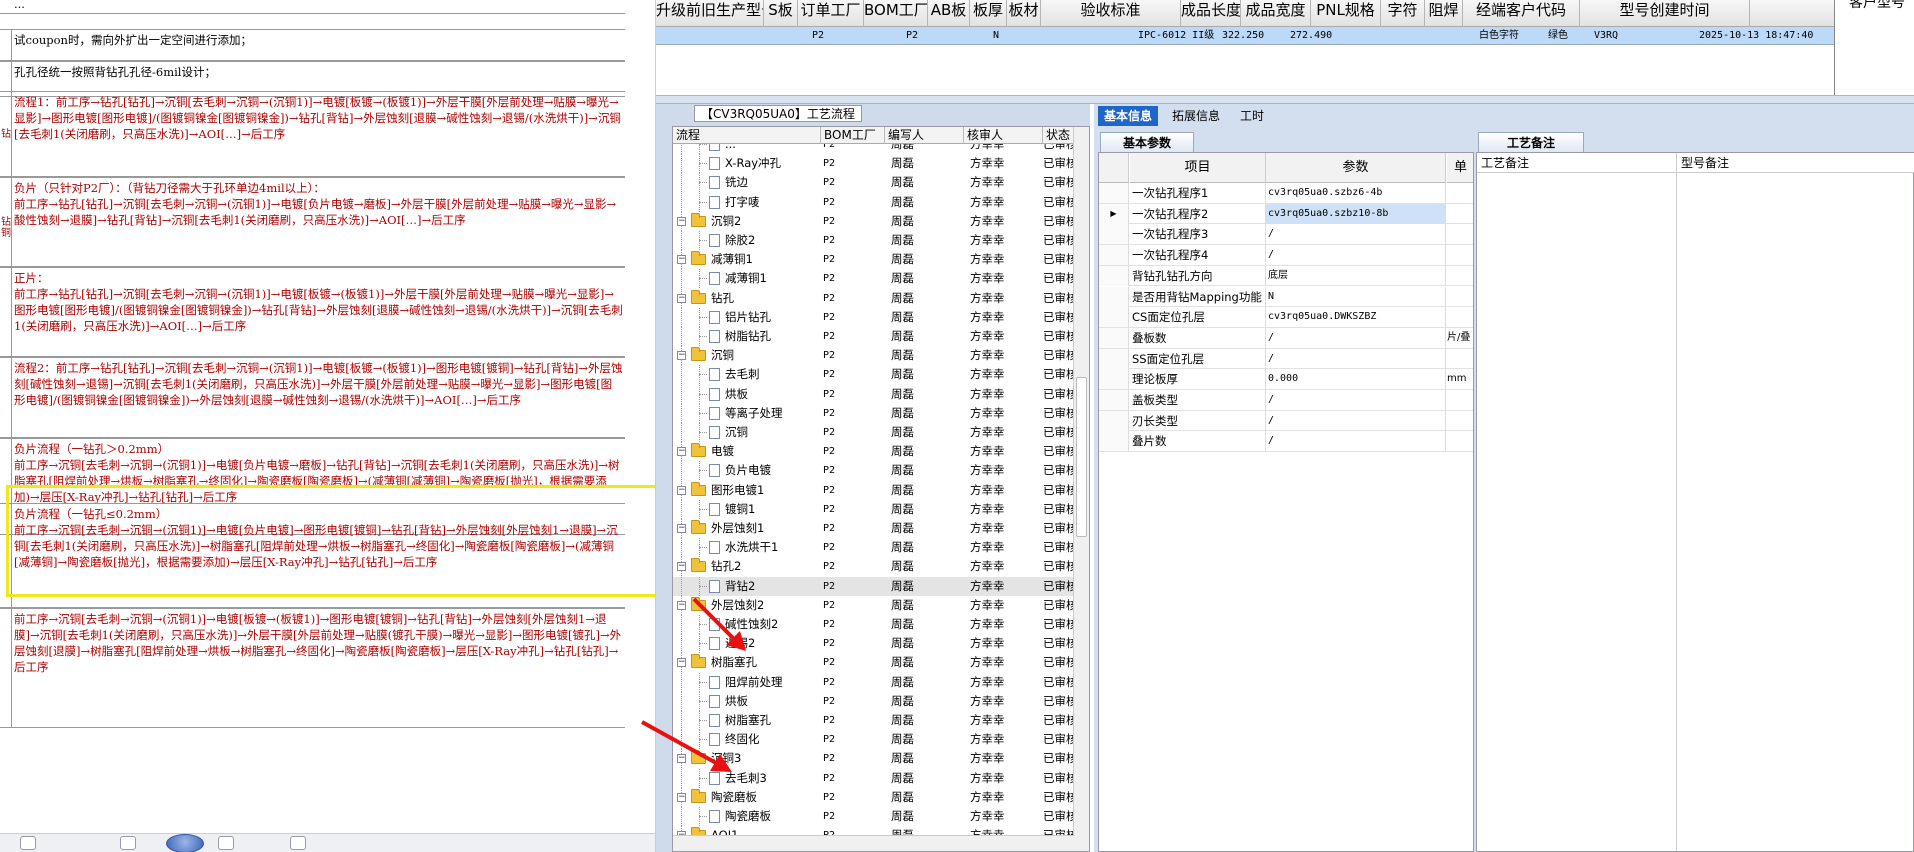  I want to click on cell-created: 2025-10-13 18:47:40, so click(1756, 36).